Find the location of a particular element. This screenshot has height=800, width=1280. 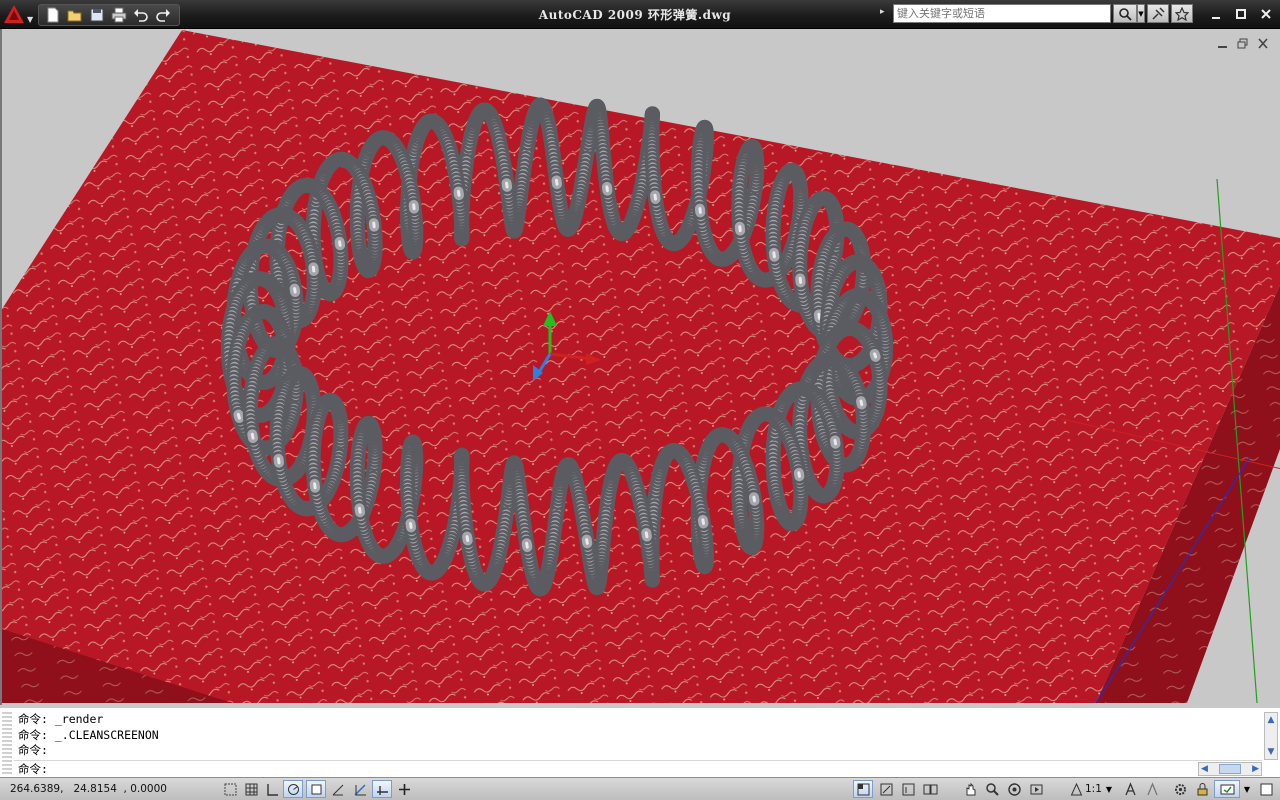

dynamic-input-toggle is located at coordinates (404, 789).